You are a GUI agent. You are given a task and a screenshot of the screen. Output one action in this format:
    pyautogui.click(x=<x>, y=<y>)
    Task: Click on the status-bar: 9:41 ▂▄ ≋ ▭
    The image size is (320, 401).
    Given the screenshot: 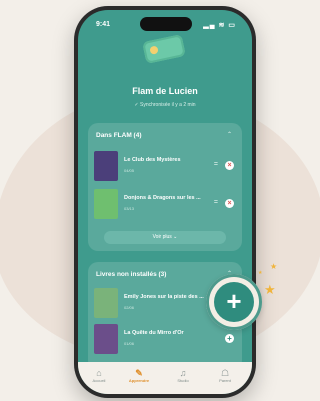 What is the action you would take?
    pyautogui.click(x=165, y=25)
    